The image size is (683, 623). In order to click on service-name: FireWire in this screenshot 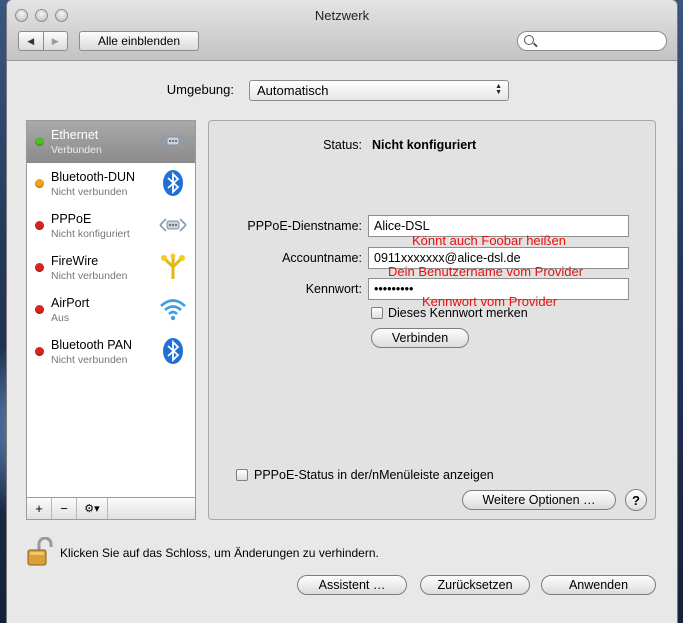, I will do `click(75, 261)`.